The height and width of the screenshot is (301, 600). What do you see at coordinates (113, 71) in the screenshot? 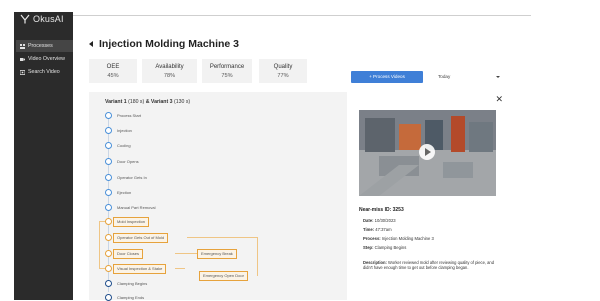
I see `metric-oee: OEE 45%` at bounding box center [113, 71].